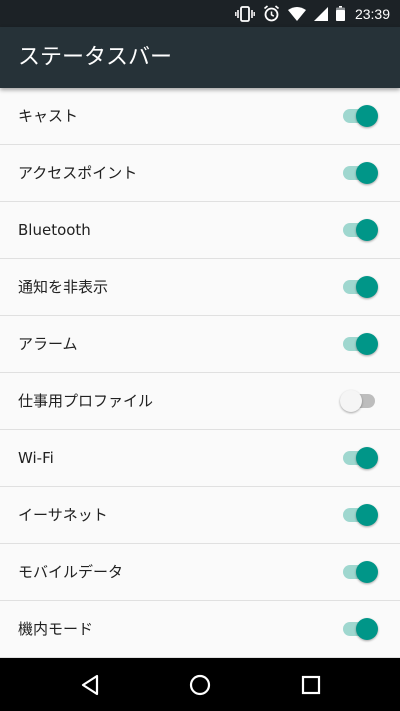  I want to click on bluetooth-toggle, so click(359, 230).